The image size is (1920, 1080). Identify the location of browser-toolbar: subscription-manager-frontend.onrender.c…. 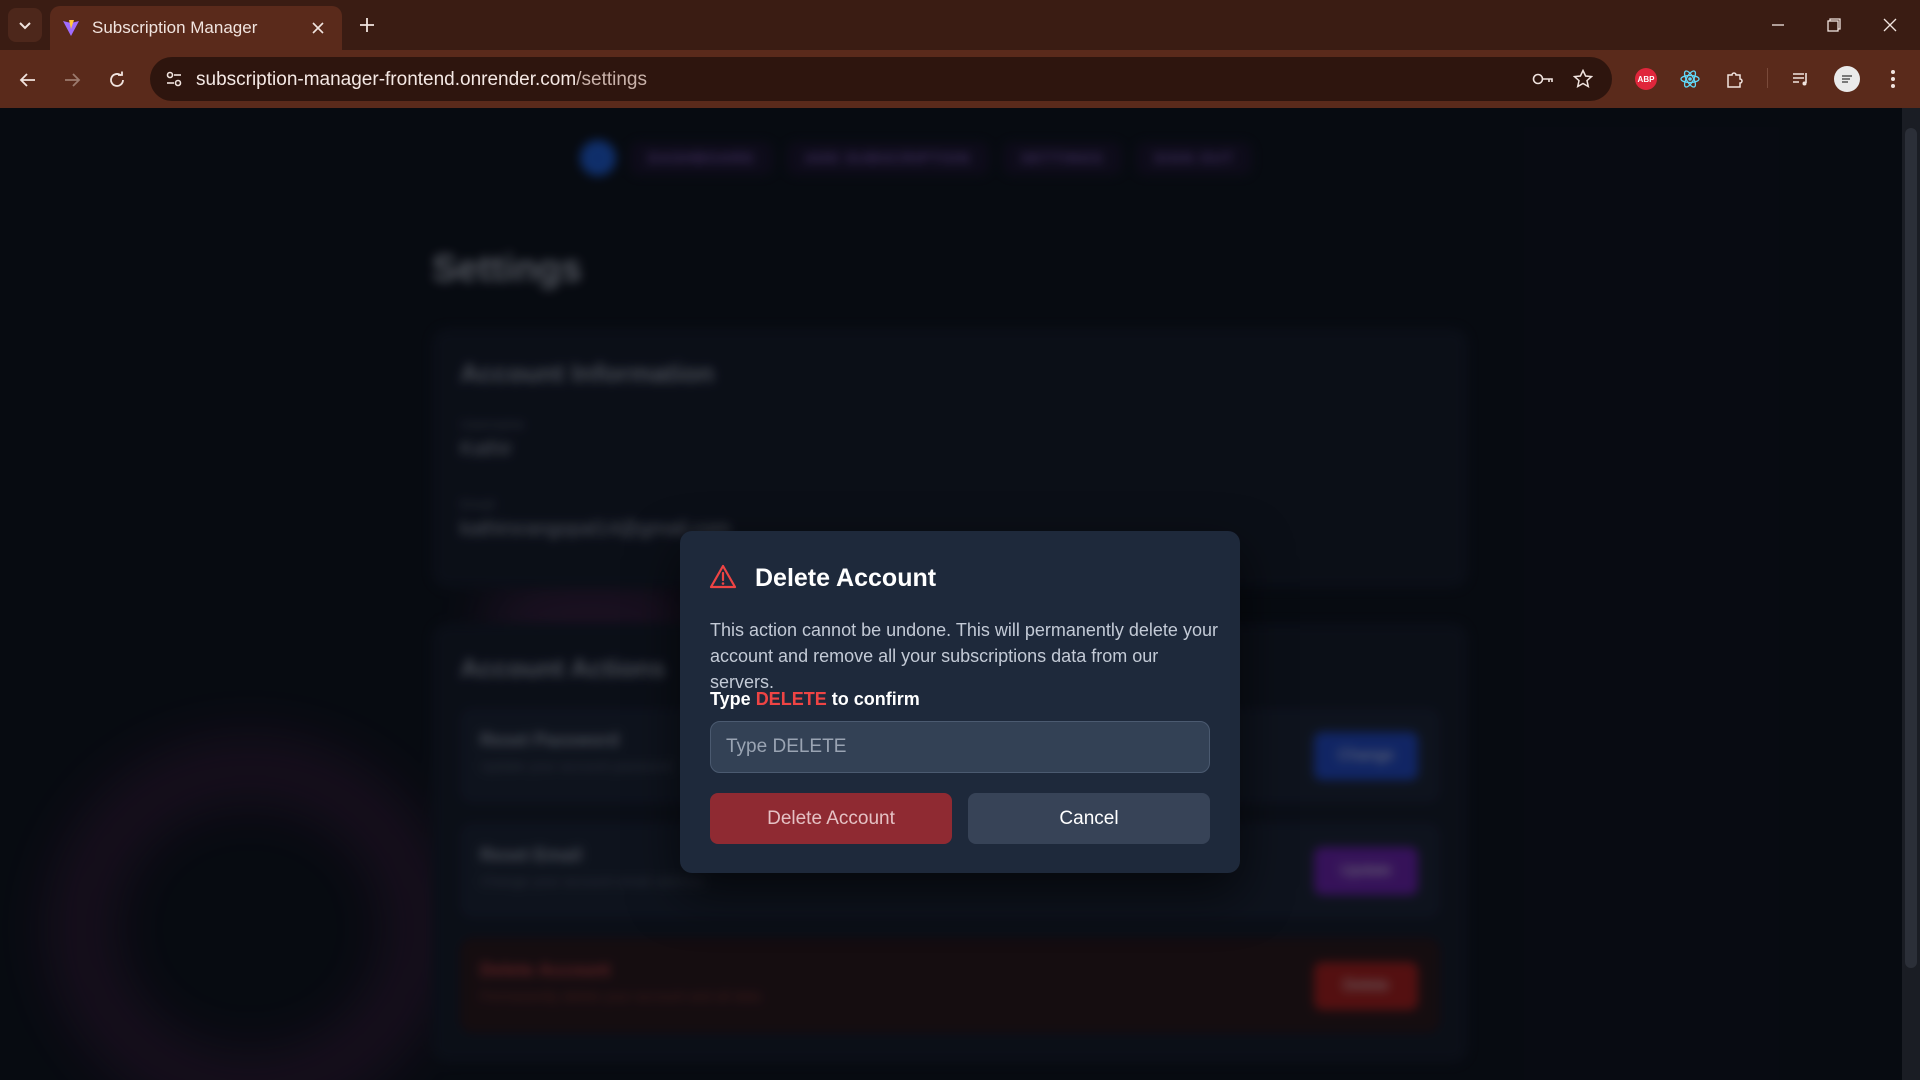
(960, 79).